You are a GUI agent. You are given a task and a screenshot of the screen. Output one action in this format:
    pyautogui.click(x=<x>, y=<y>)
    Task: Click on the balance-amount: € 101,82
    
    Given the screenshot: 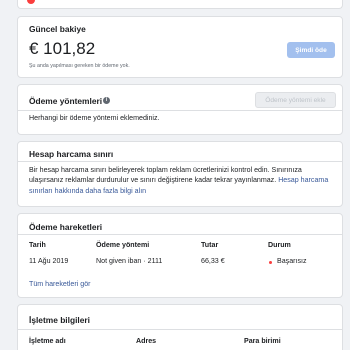 What is the action you would take?
    pyautogui.click(x=62, y=48)
    